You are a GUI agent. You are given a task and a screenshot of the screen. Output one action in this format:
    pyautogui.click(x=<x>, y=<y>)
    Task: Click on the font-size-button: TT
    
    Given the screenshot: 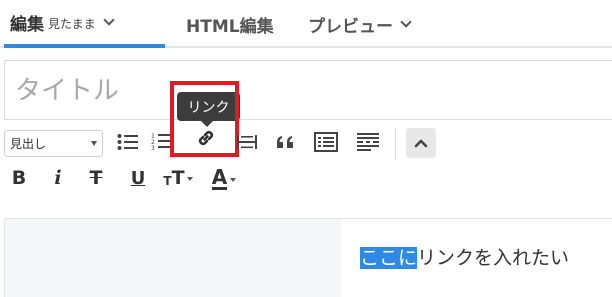 What is the action you would take?
    pyautogui.click(x=178, y=178)
    